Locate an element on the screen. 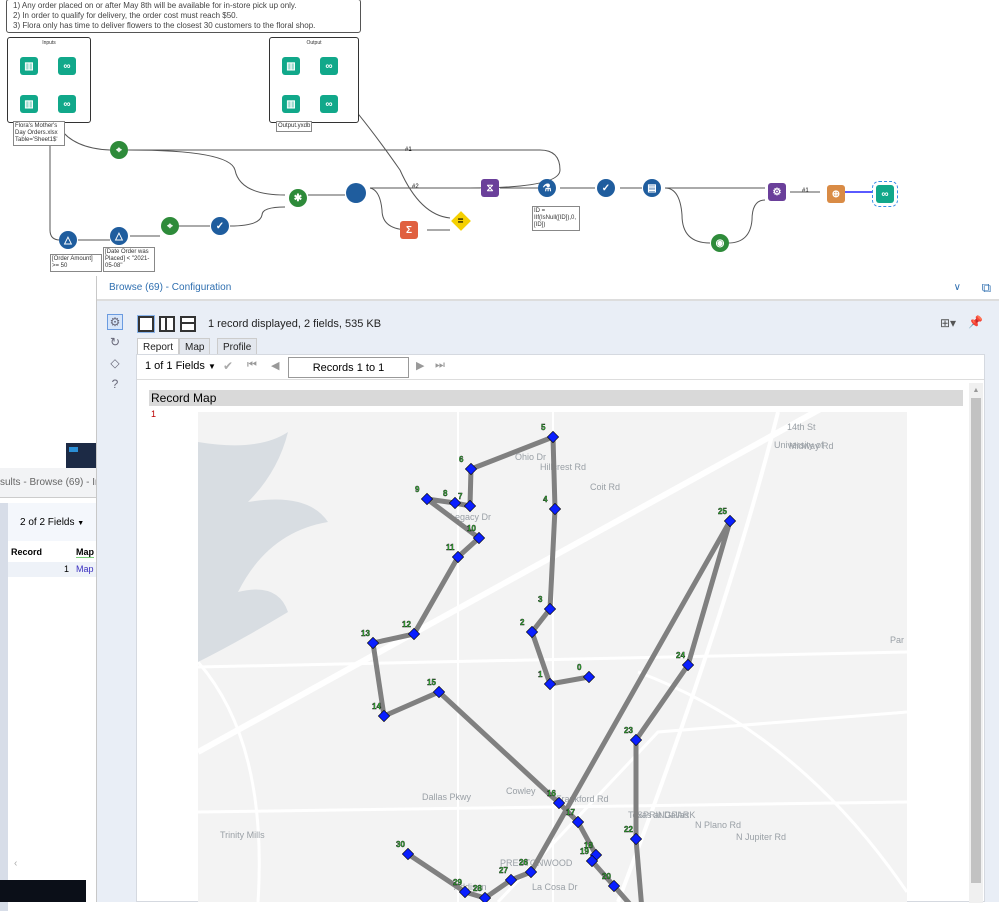 This screenshot has width=999, height=911. route-stop-label: 19 is located at coordinates (584, 851).